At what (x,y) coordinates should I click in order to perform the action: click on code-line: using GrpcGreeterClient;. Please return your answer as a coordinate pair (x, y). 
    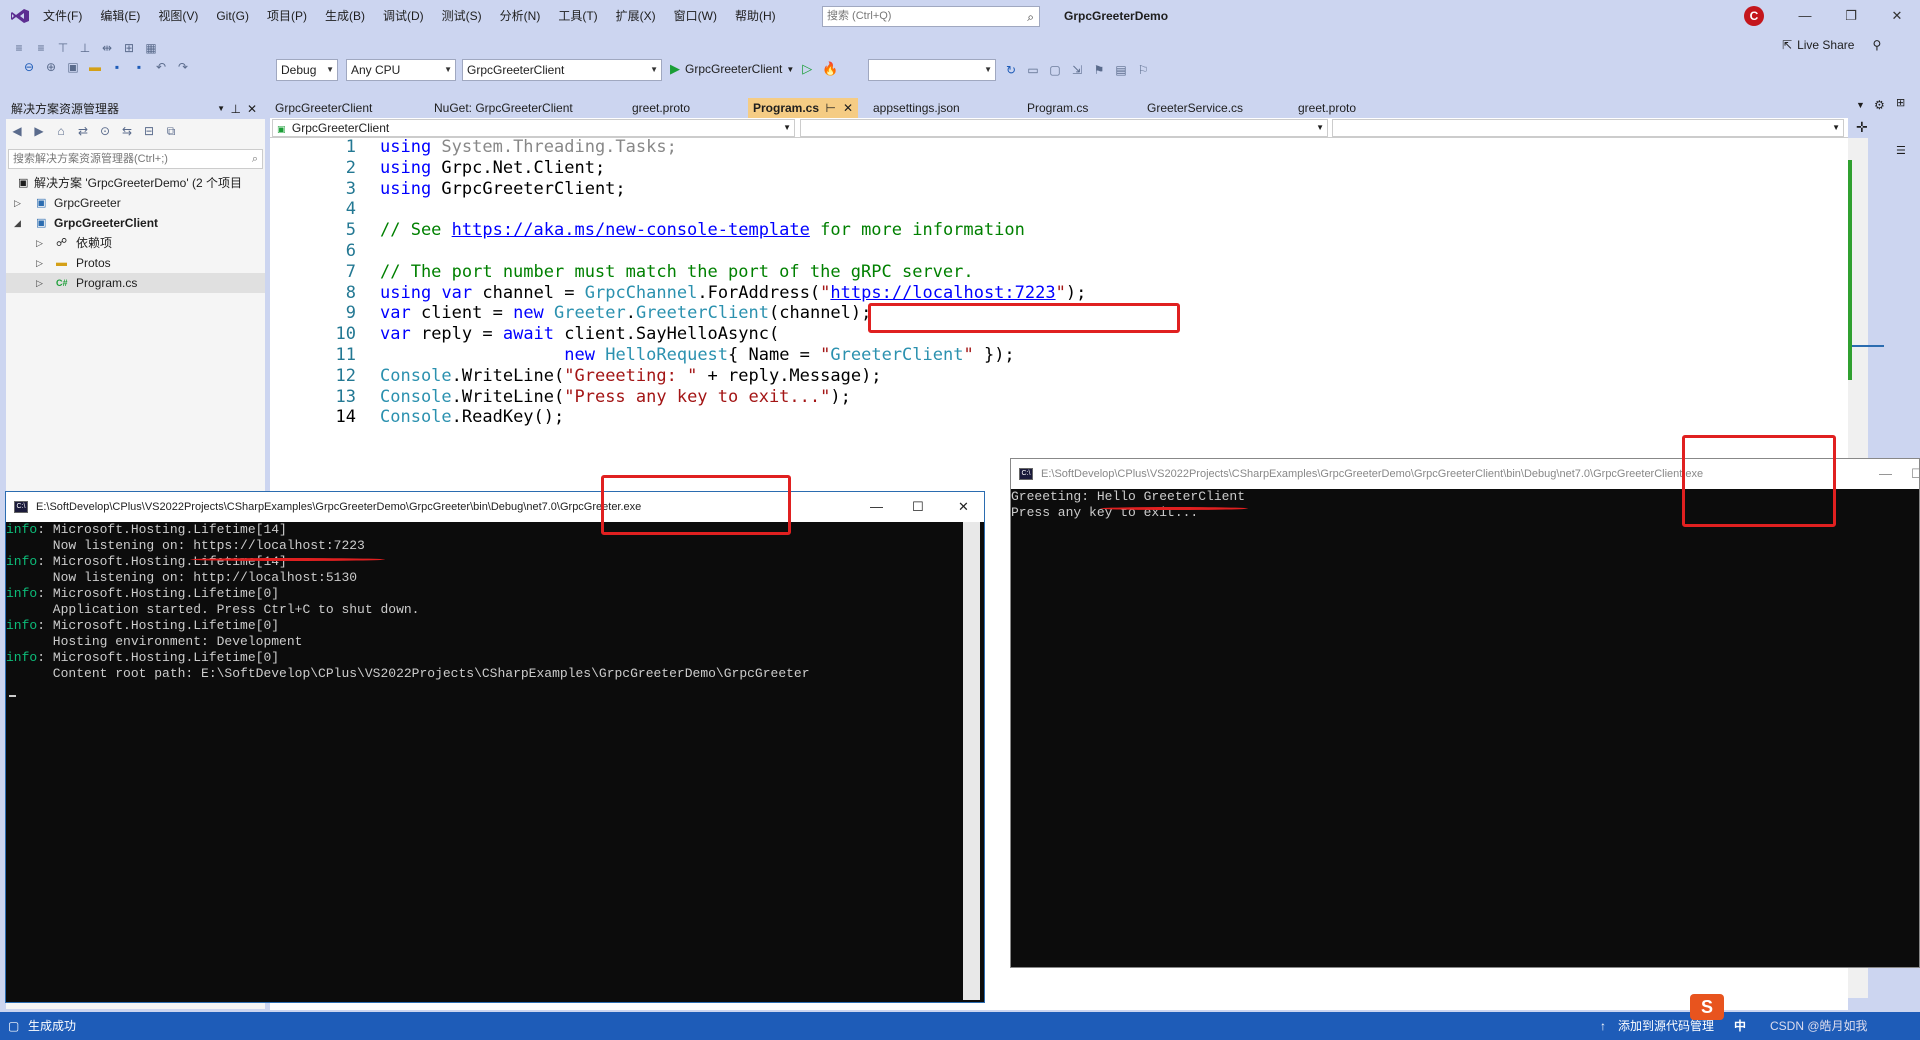
    Looking at the image, I should click on (503, 189).